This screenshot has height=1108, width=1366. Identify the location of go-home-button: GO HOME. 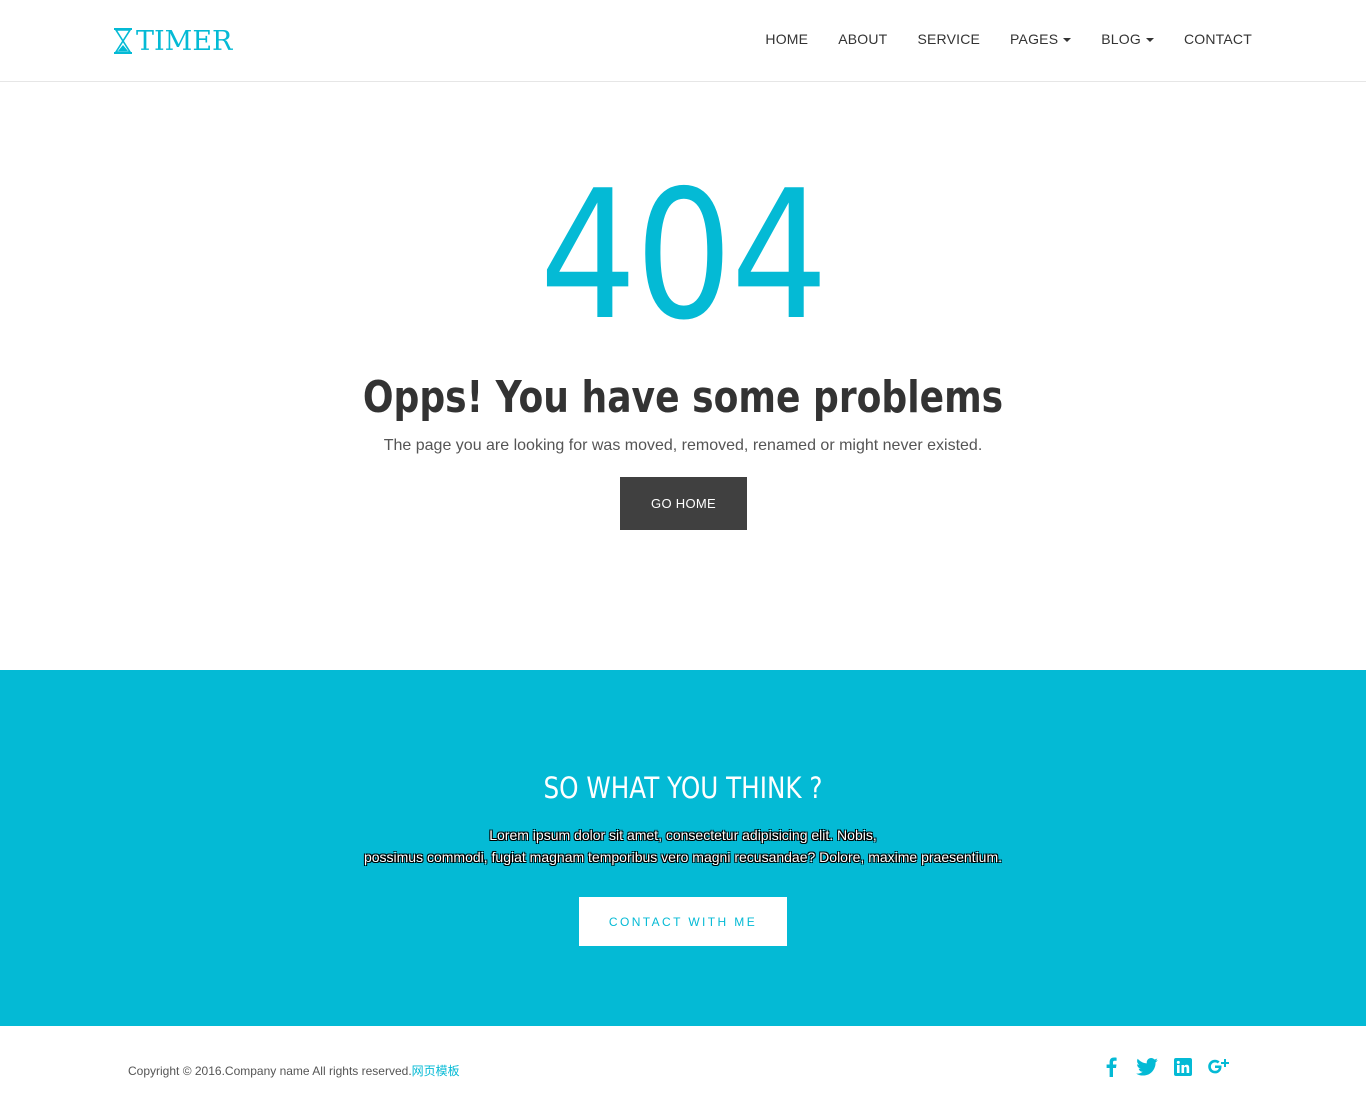
(683, 503).